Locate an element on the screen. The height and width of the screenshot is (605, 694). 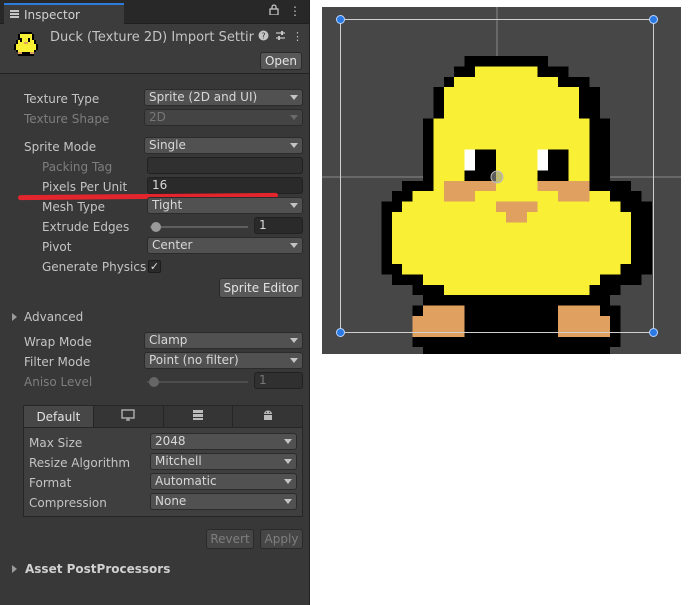
tab-inspector: Inspector is located at coordinates (64, 13).